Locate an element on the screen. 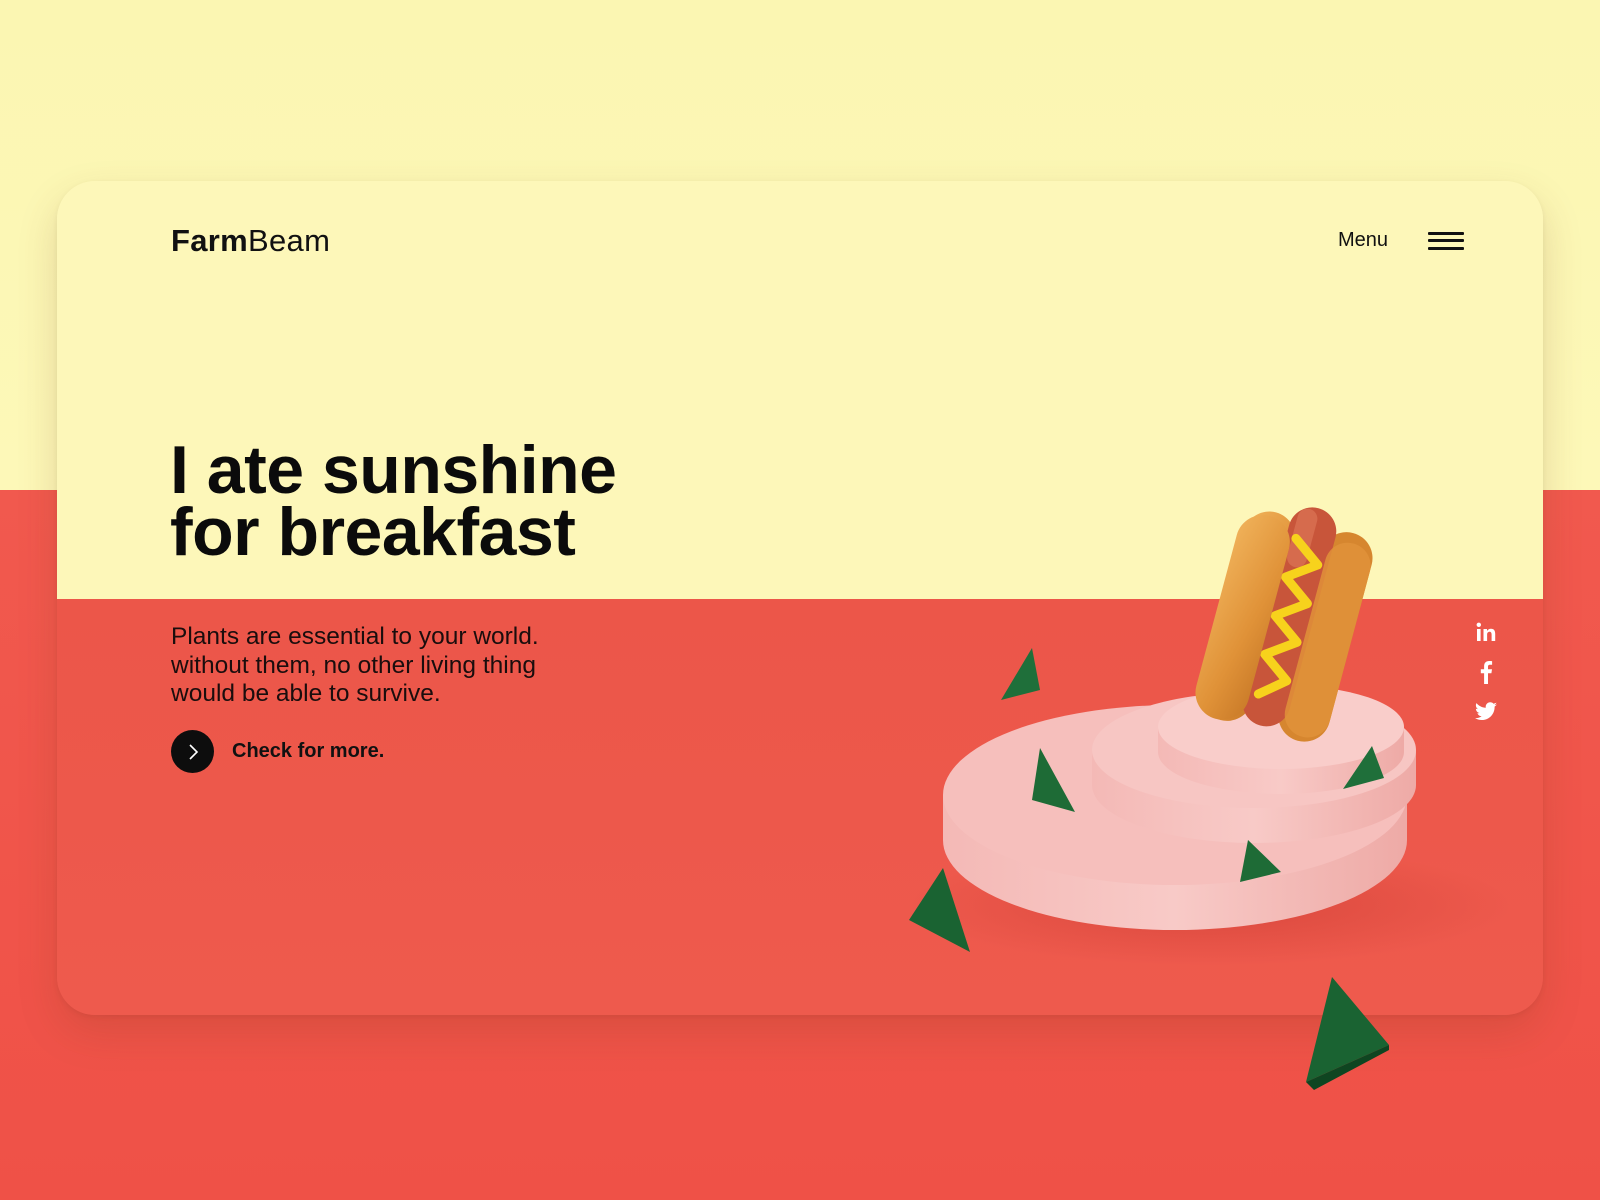 The image size is (1600, 1200). headline-line-2: for breakfast is located at coordinates (373, 532).